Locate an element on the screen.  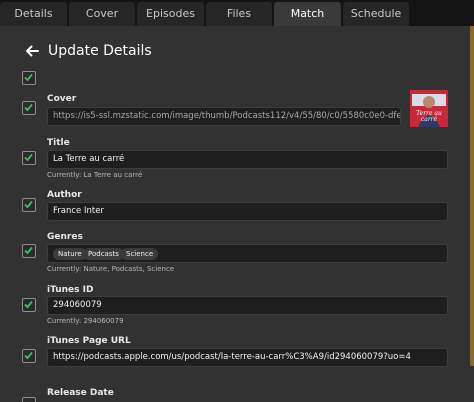
itunes-id-field: 294060079 is located at coordinates (247, 305).